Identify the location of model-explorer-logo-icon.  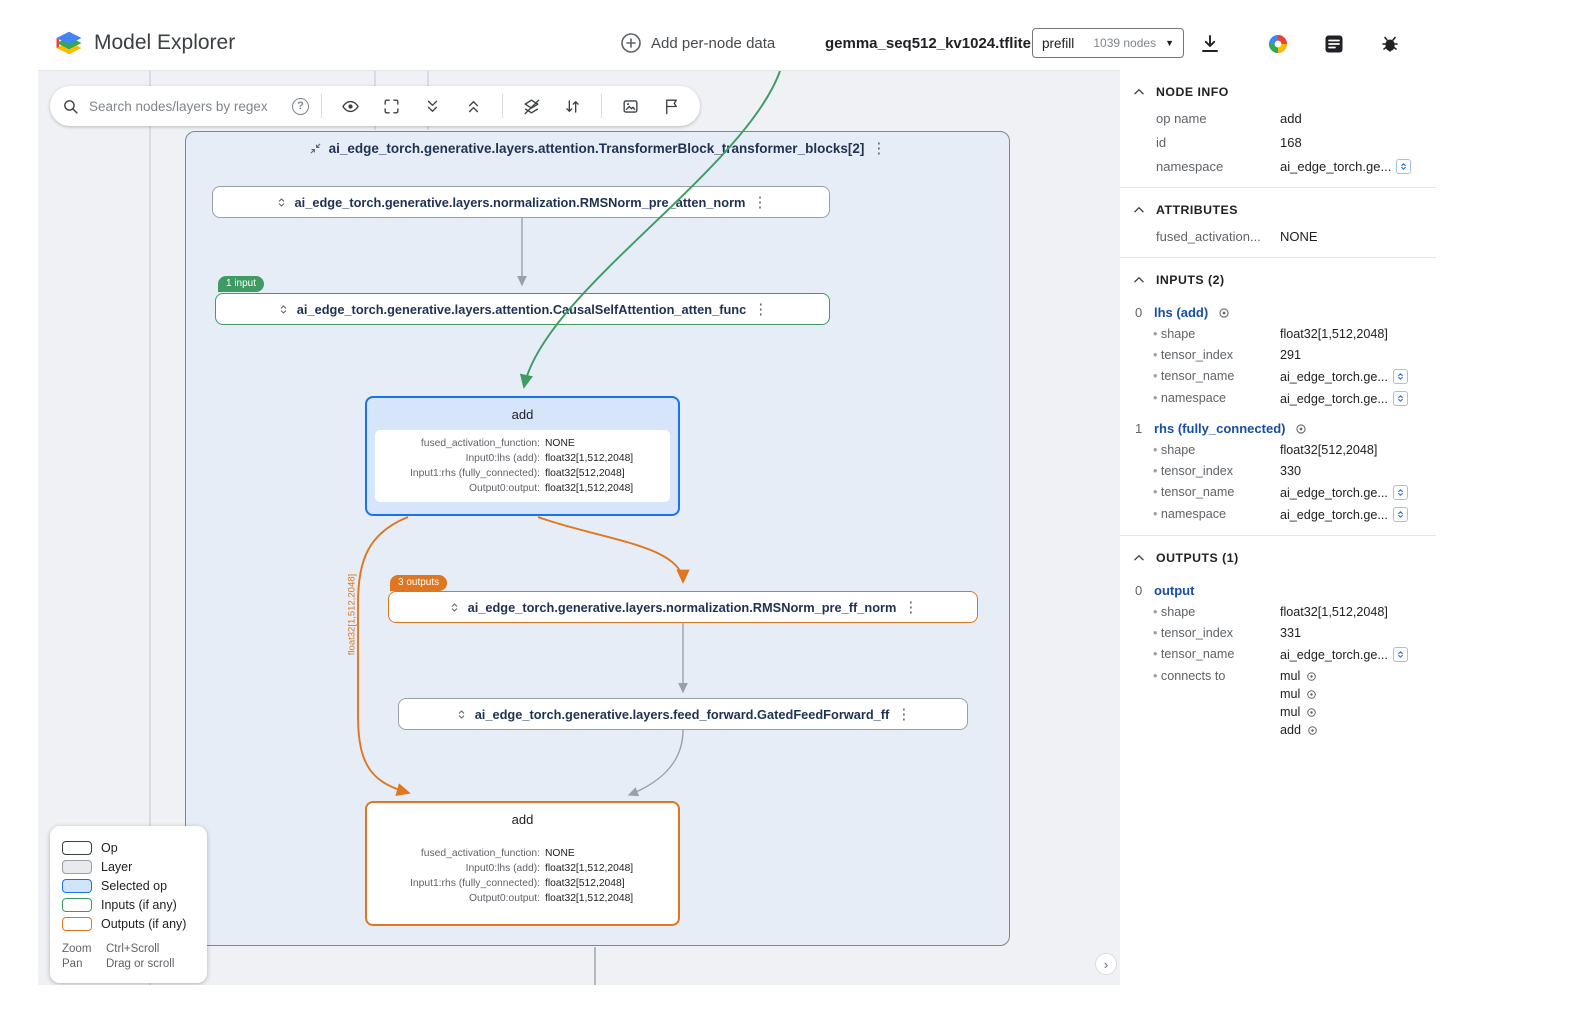
(69, 43).